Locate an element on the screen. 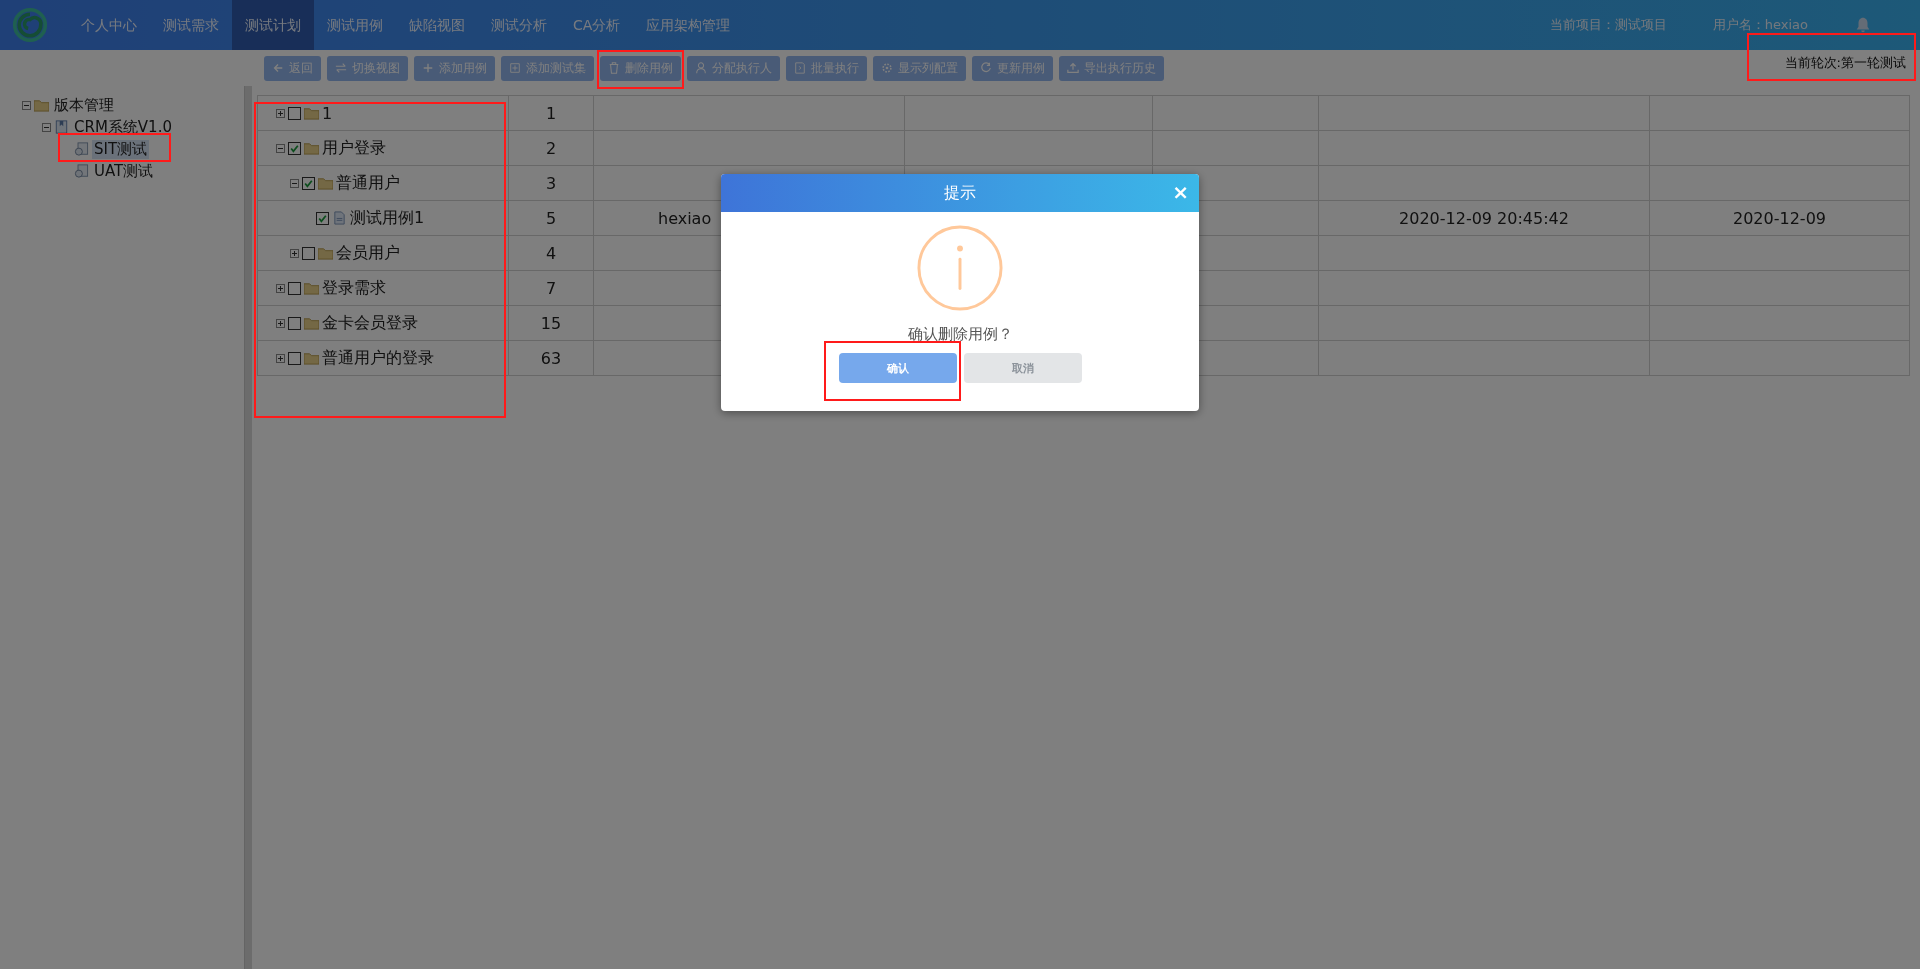 The width and height of the screenshot is (1920, 969). upload-icon is located at coordinates (1073, 68).